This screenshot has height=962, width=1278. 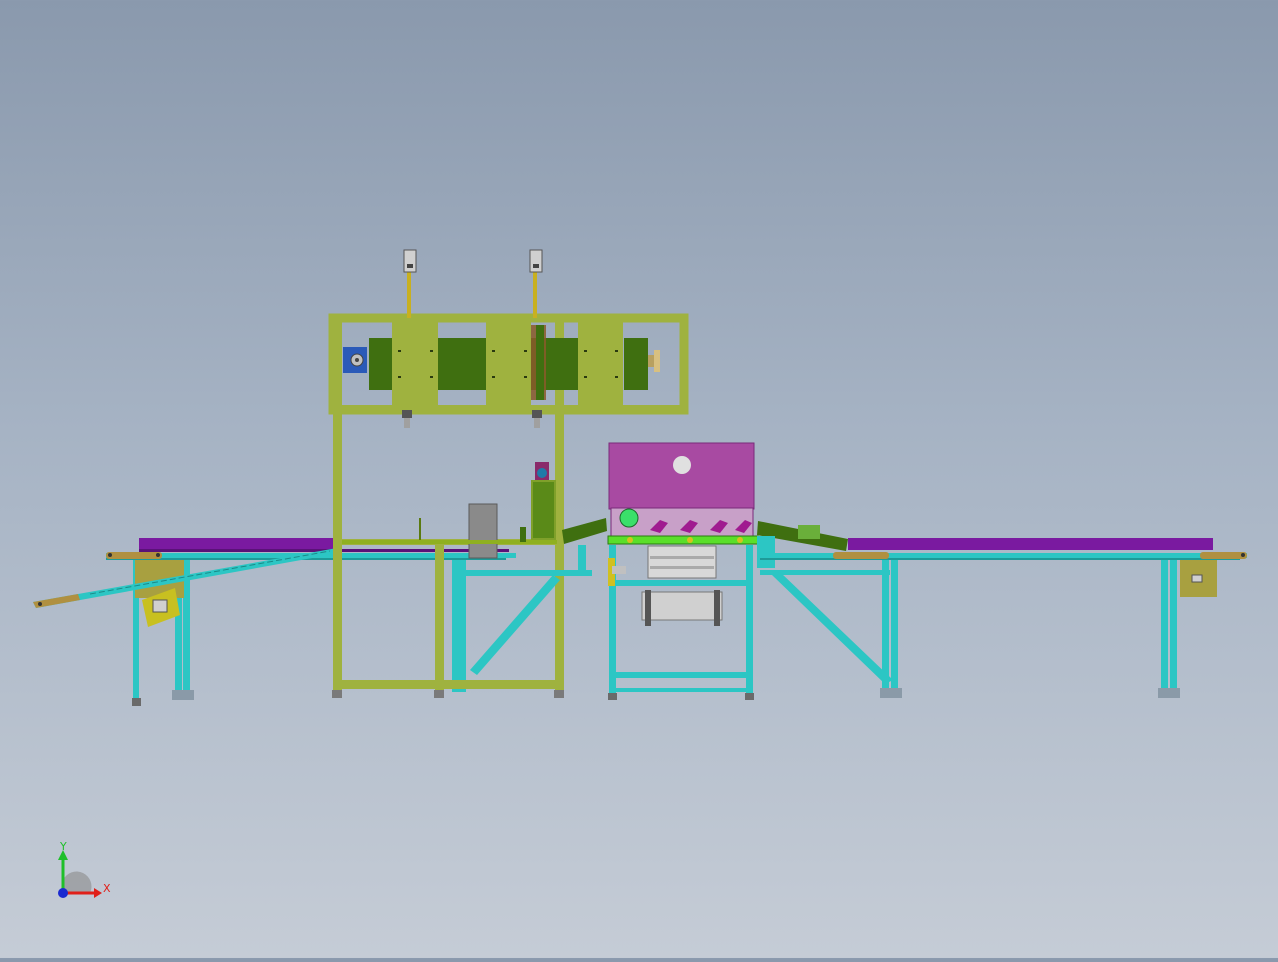 What do you see at coordinates (584, 531) in the screenshot?
I see `left-transfer-ramp` at bounding box center [584, 531].